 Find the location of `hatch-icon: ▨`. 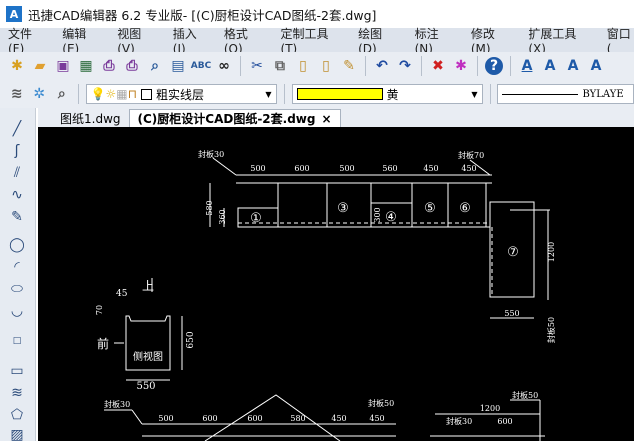

hatch-icon: ▨ is located at coordinates (17, 435).